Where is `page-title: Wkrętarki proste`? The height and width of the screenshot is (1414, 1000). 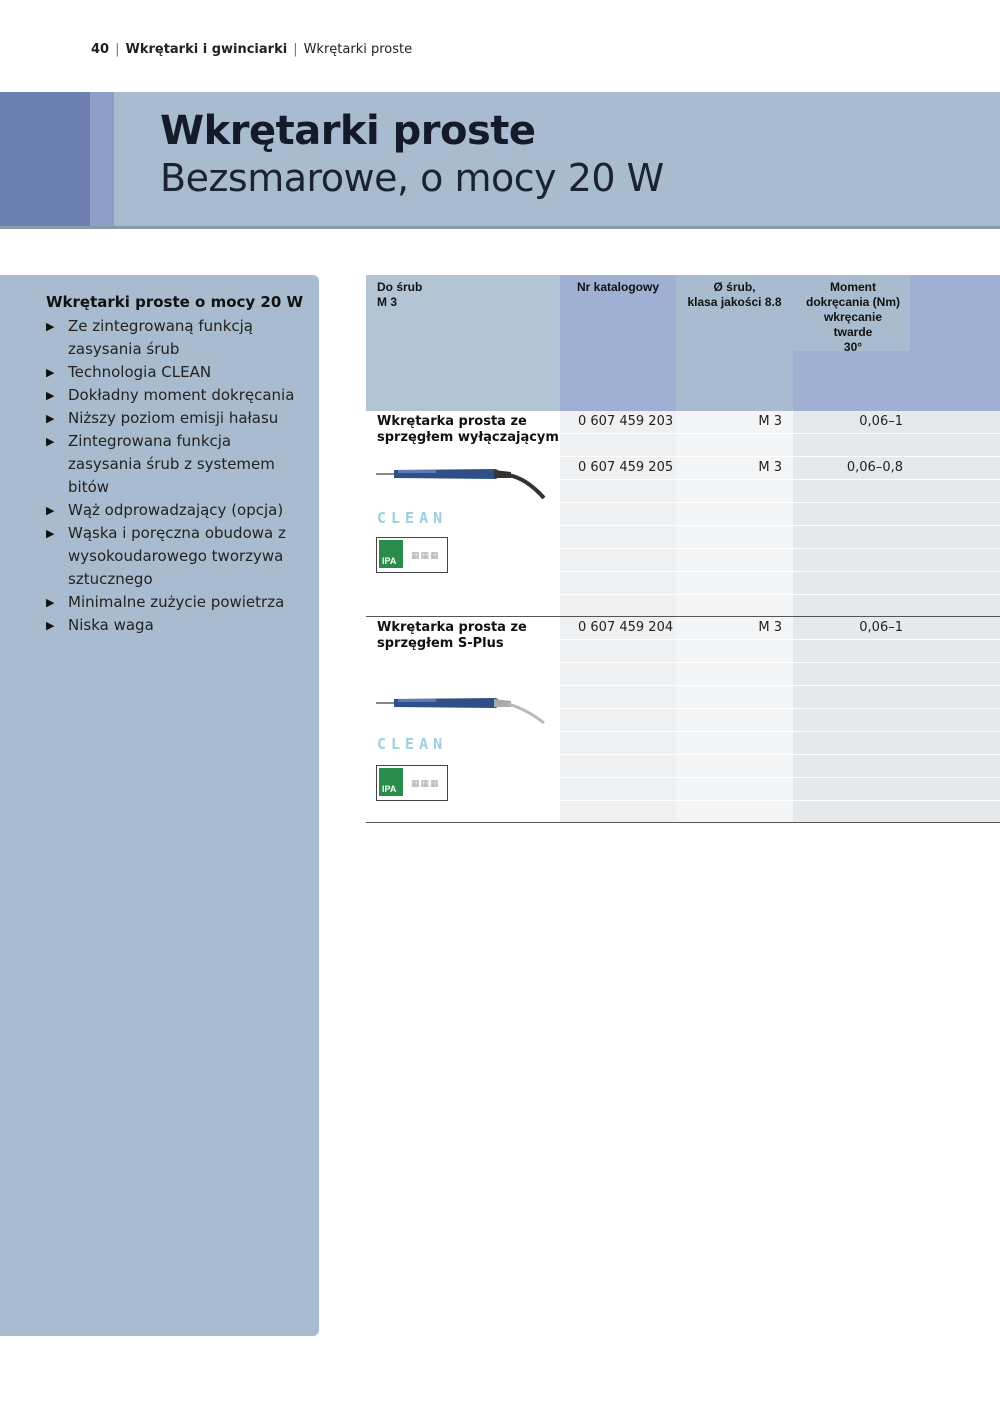 page-title: Wkrętarki proste is located at coordinates (348, 131).